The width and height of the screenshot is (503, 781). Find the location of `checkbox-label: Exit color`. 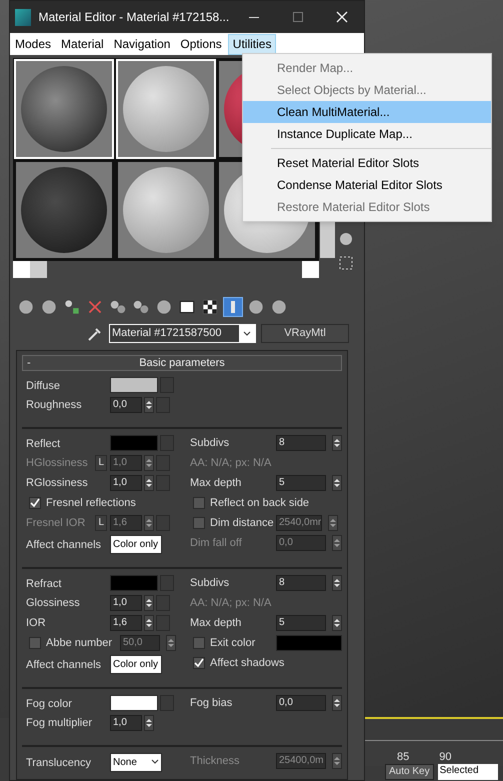

checkbox-label: Exit color is located at coordinates (233, 643).